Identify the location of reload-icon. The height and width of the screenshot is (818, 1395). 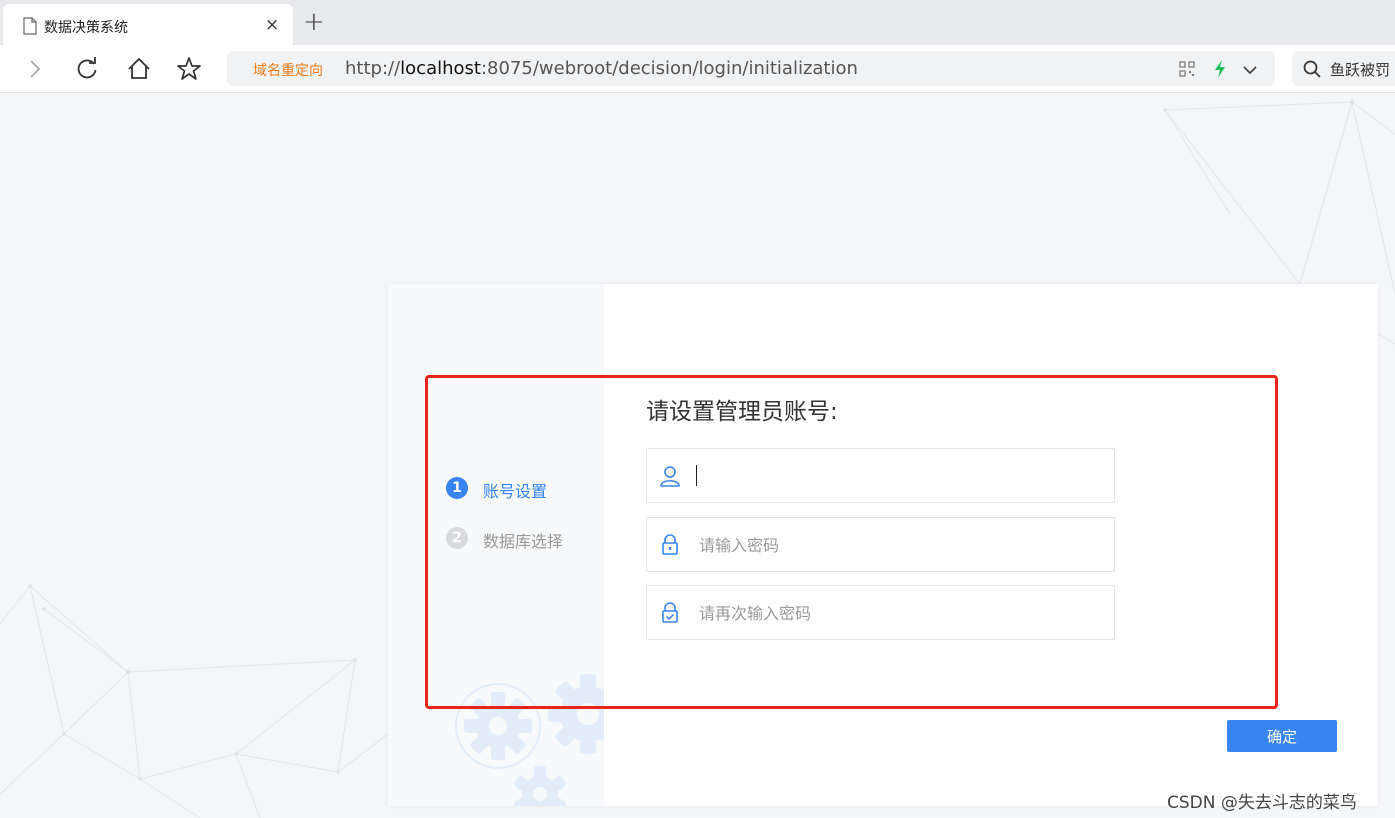
(87, 69).